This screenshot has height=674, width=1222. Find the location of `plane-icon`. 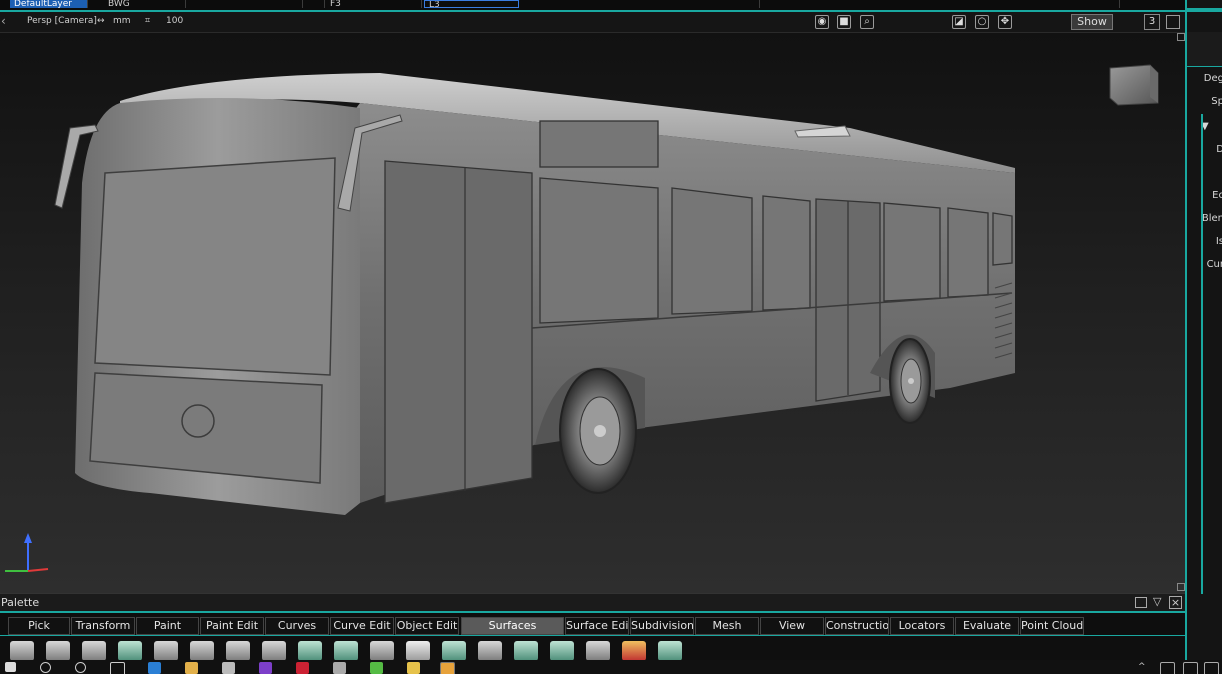

plane-icon is located at coordinates (634, 651).